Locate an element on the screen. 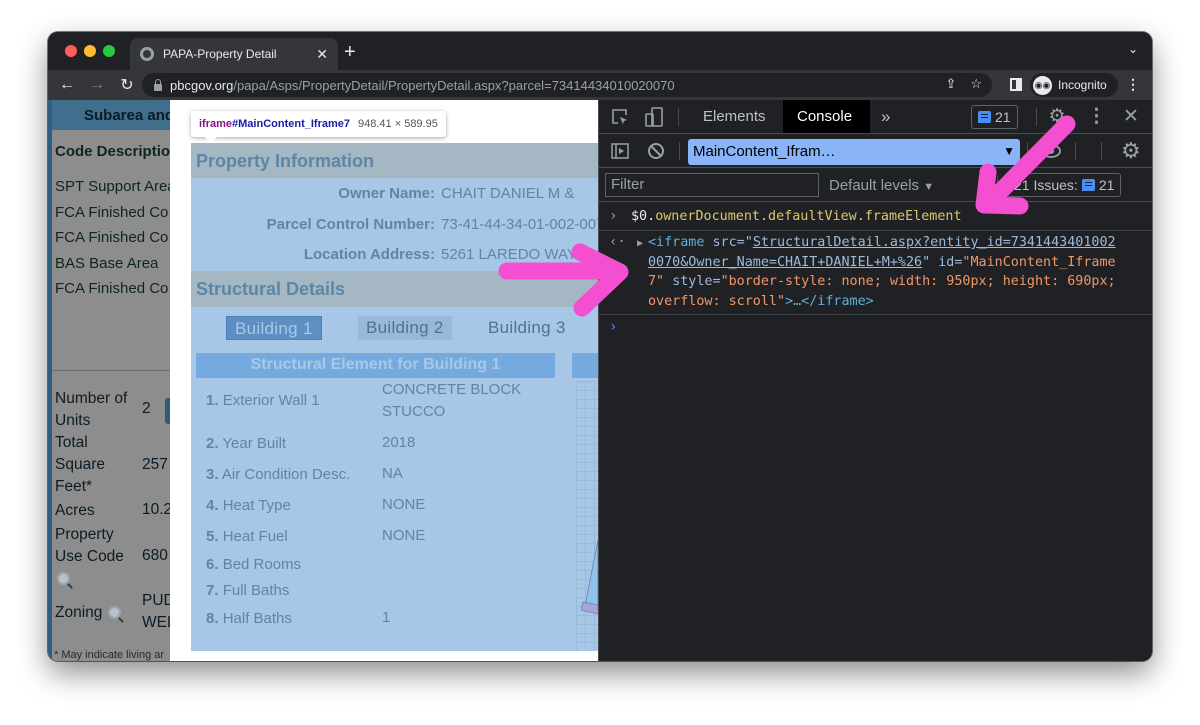 The image size is (1200, 725). location-address-value: 5261 LAREDO WAY is located at coordinates (509, 254).